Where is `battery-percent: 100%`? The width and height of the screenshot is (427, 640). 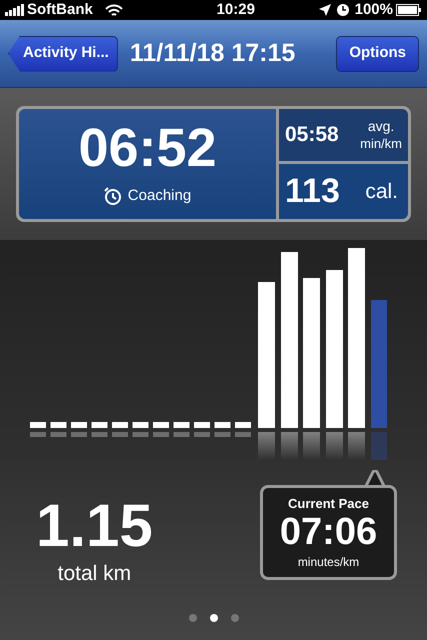
battery-percent: 100% is located at coordinates (373, 10).